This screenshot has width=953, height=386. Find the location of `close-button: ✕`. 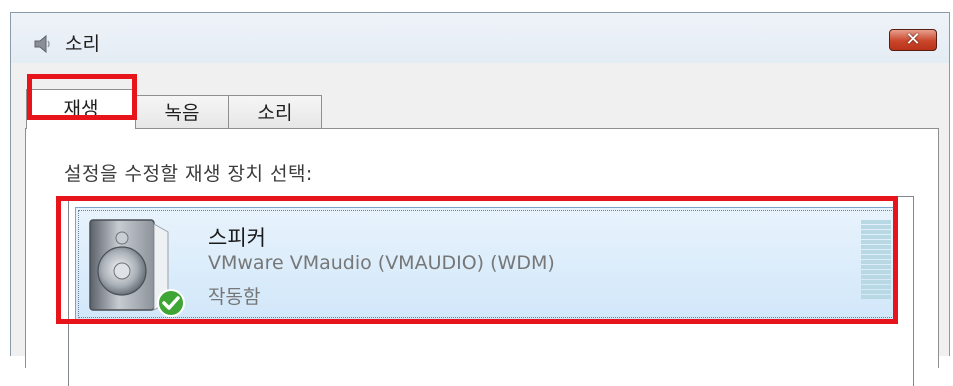

close-button: ✕ is located at coordinates (913, 40).